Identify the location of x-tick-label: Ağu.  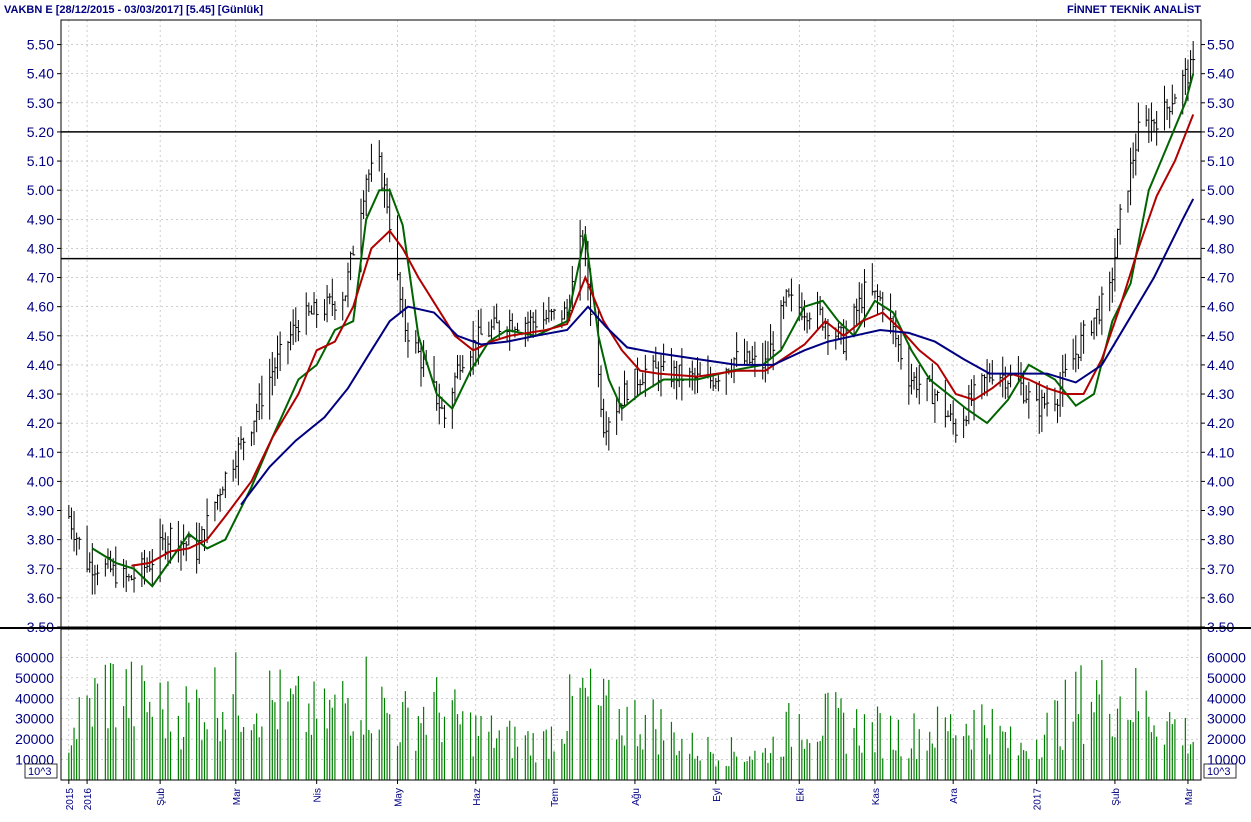
(636, 797).